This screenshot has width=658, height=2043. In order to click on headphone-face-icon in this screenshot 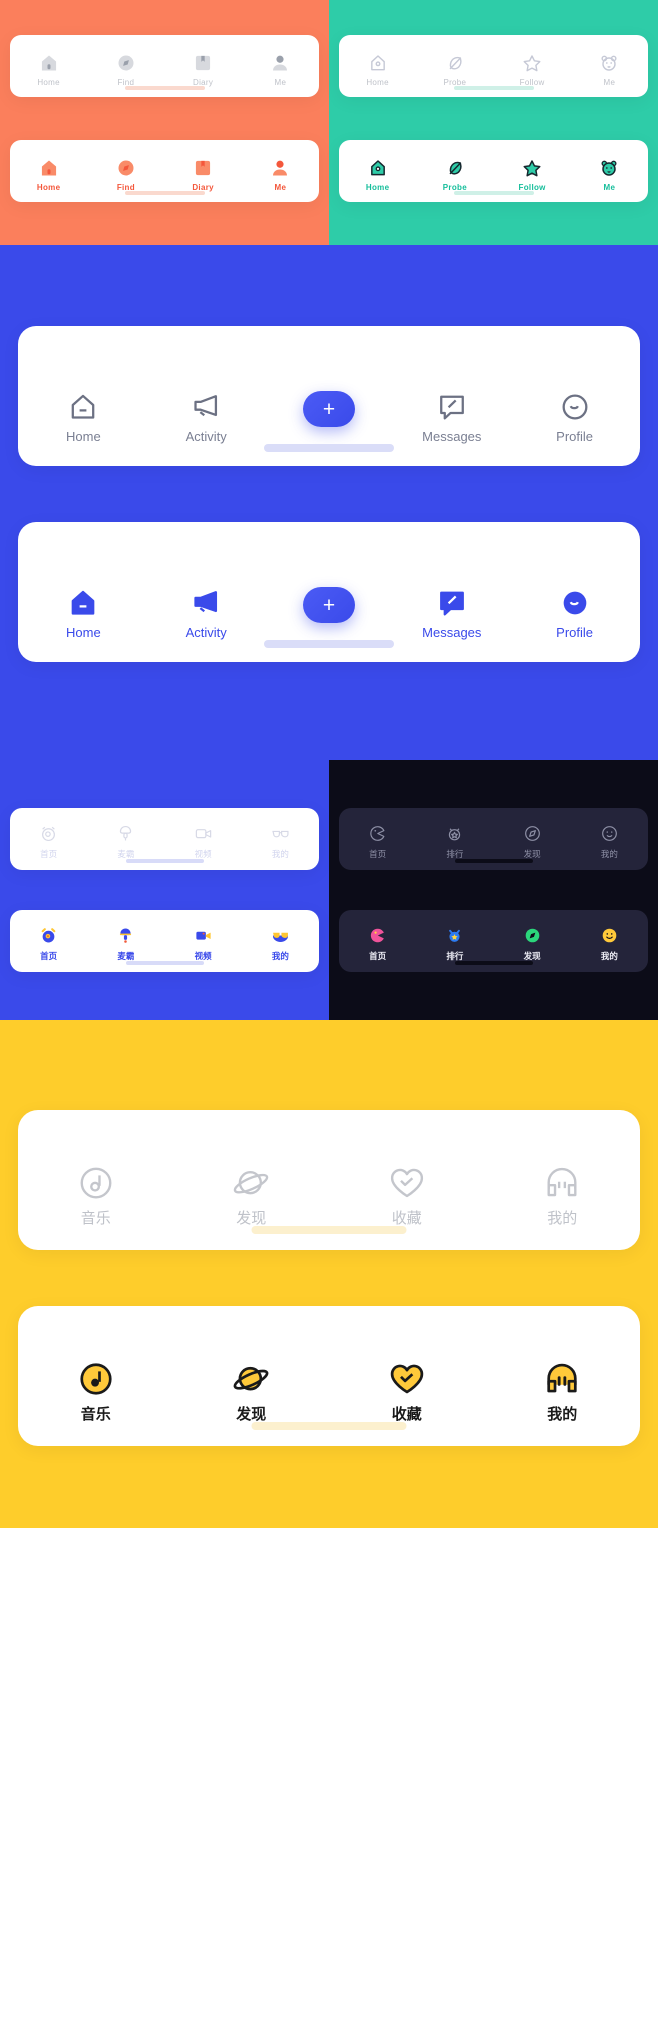, I will do `click(562, 1379)`.